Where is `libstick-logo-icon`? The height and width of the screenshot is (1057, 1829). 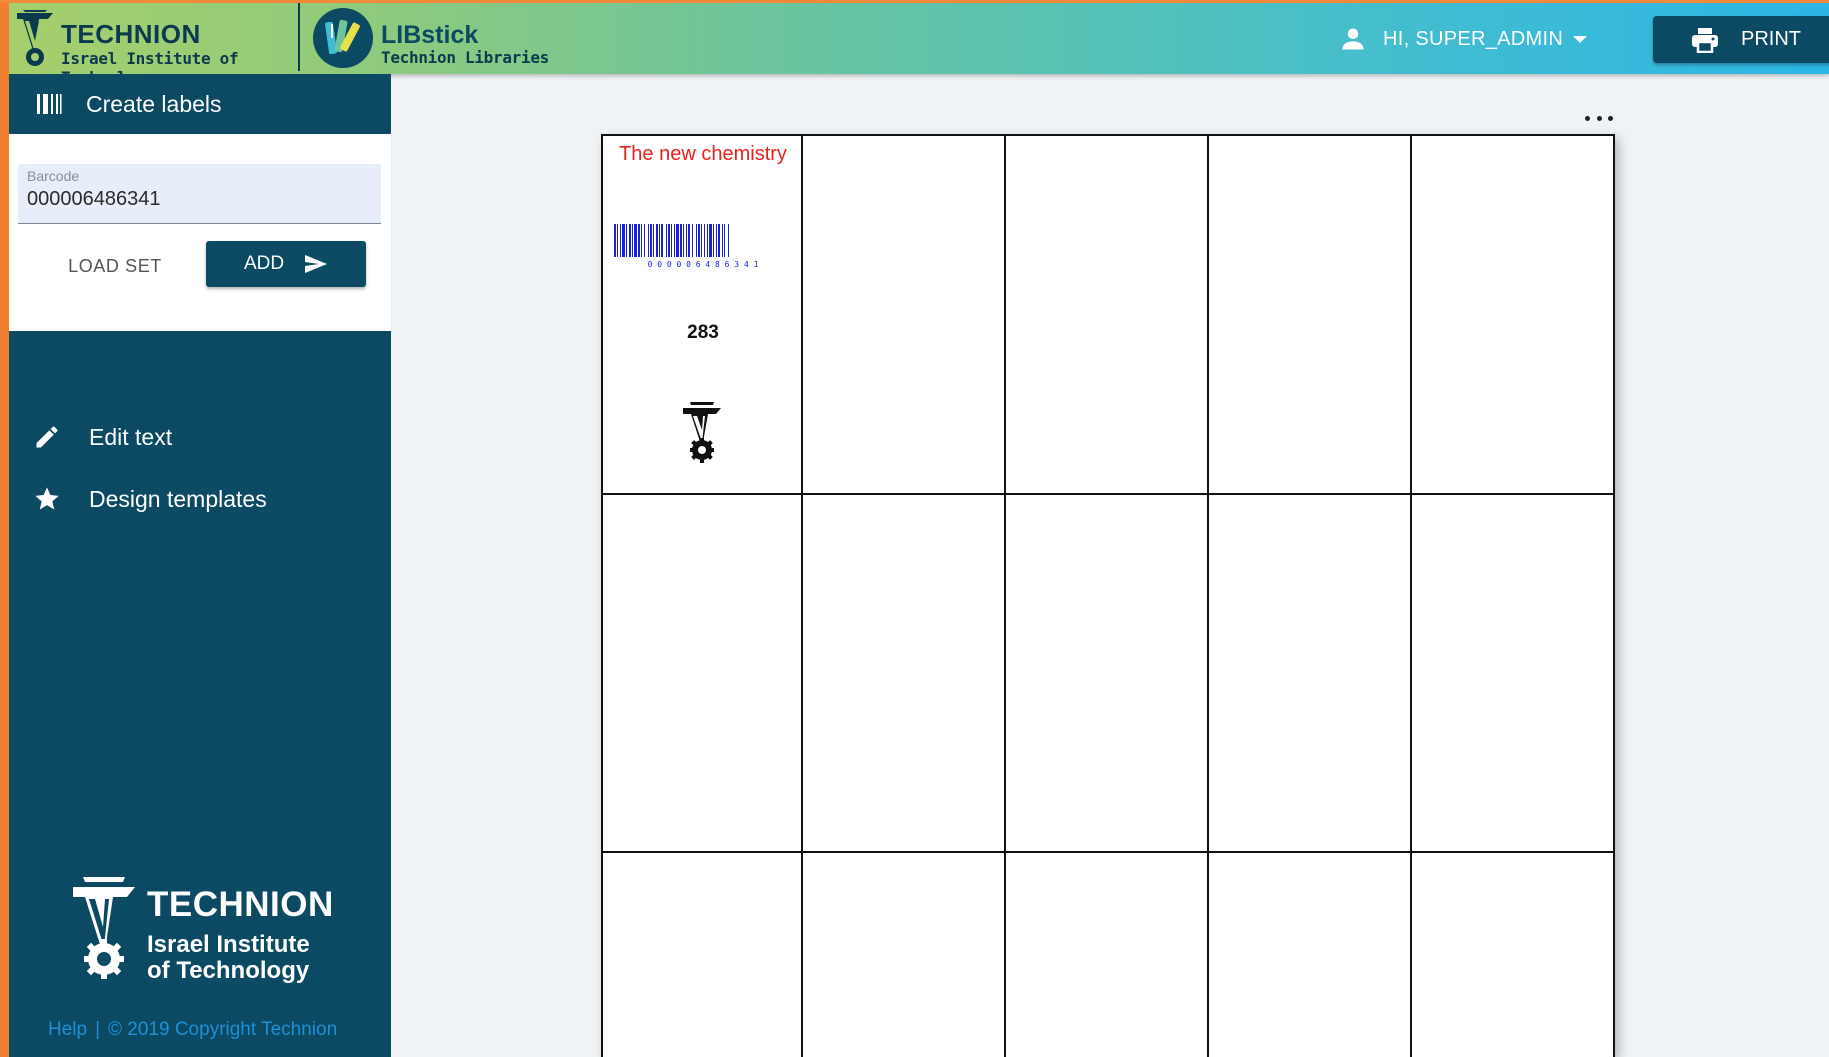 libstick-logo-icon is located at coordinates (343, 38).